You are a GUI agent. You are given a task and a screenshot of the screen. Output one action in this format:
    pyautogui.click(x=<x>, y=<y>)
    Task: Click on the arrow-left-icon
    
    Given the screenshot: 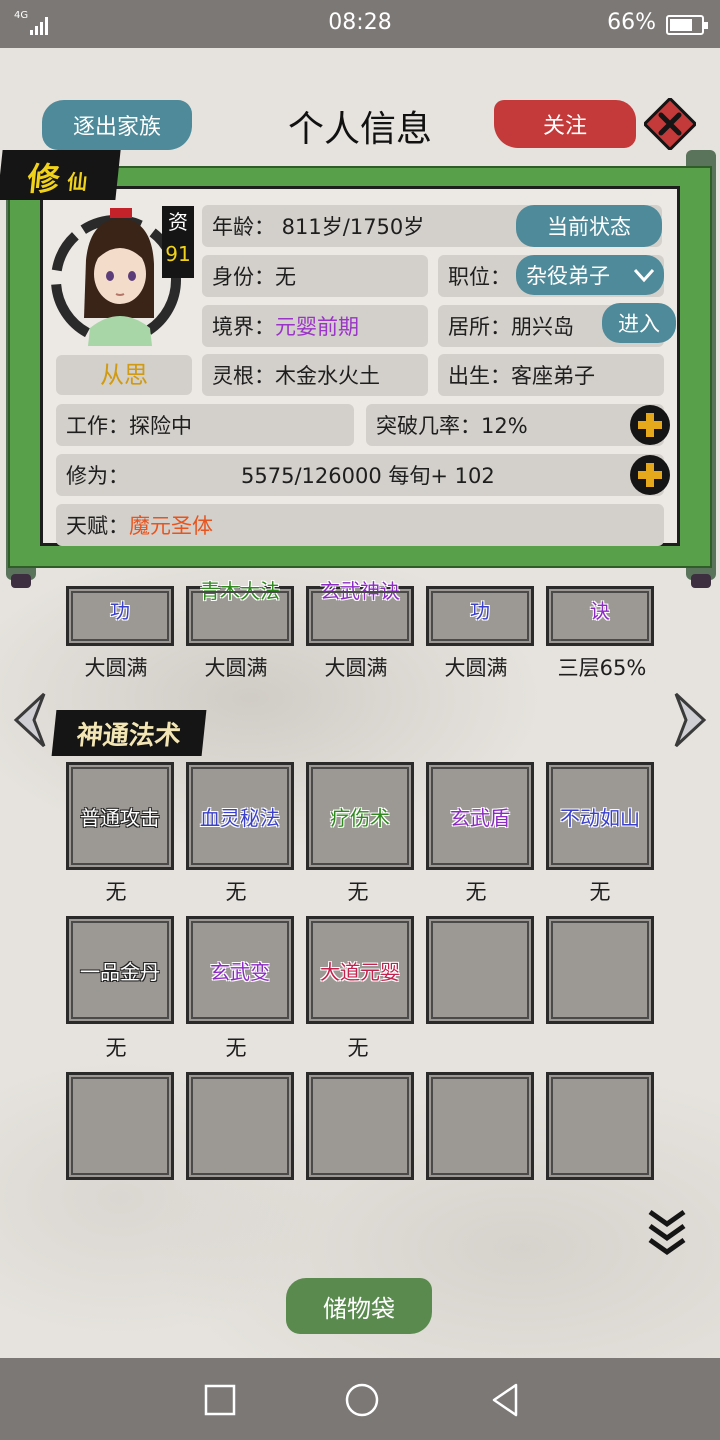 What is the action you would take?
    pyautogui.click(x=30, y=720)
    